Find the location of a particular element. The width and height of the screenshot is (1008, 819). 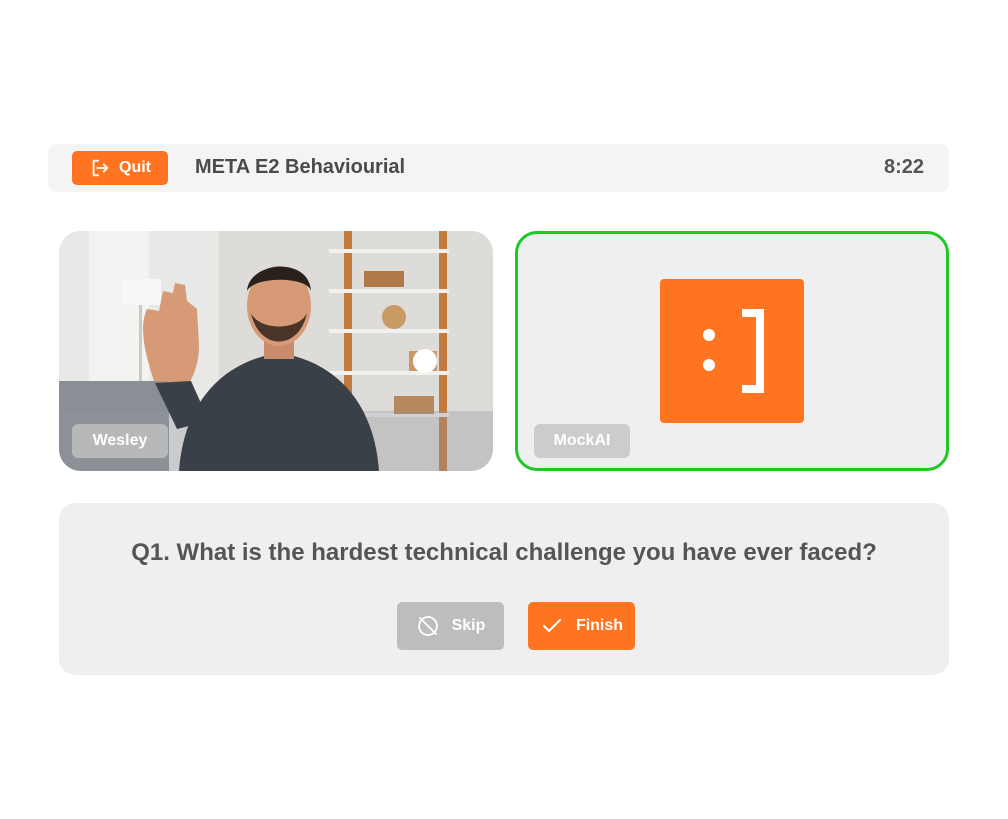

quit-button: Quit is located at coordinates (120, 168).